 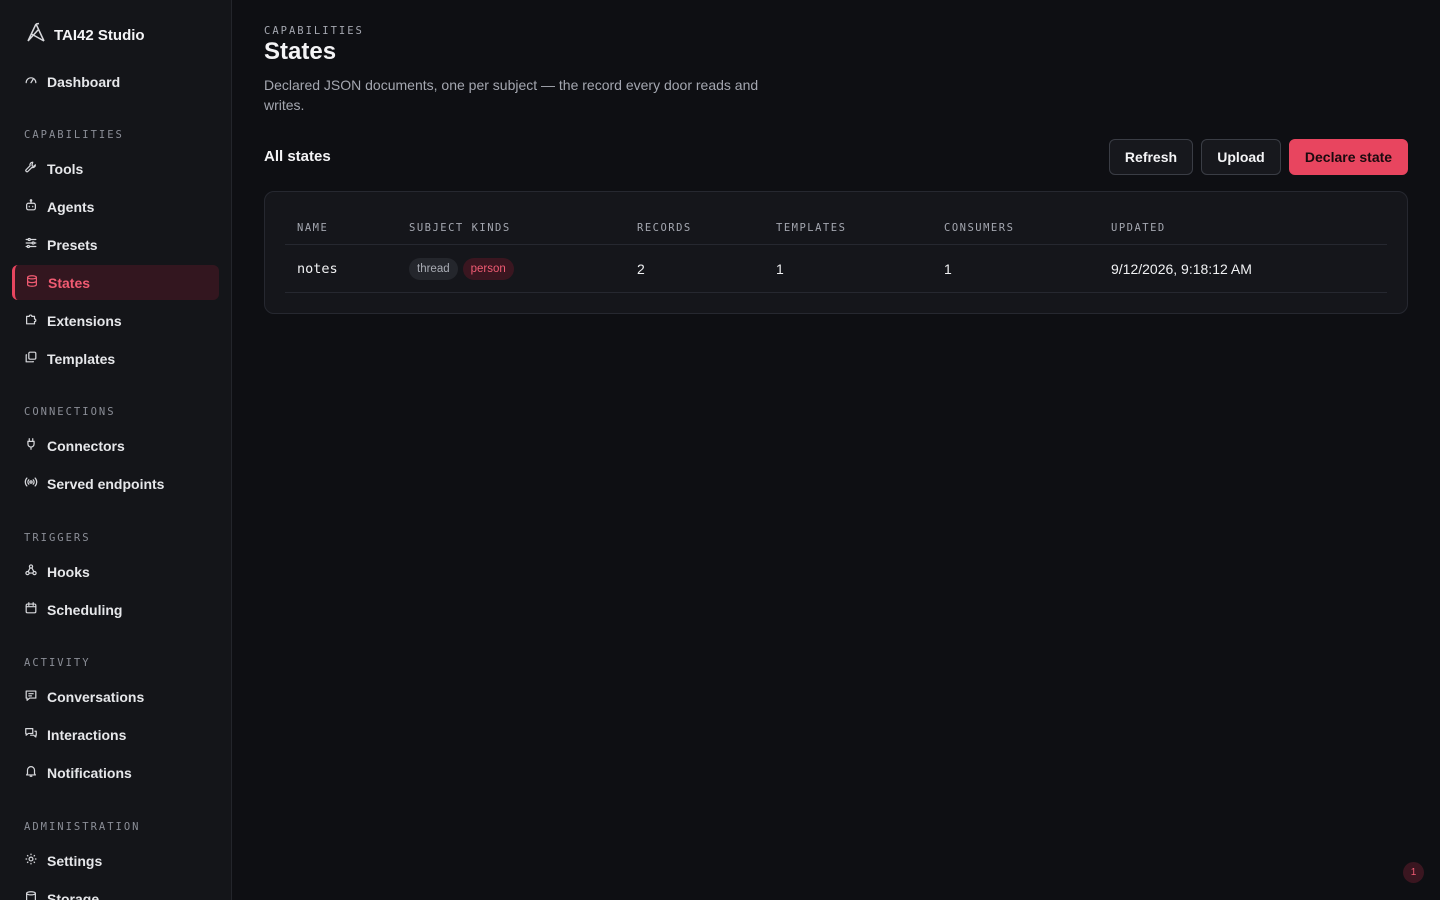 What do you see at coordinates (31, 860) in the screenshot?
I see `gear-icon` at bounding box center [31, 860].